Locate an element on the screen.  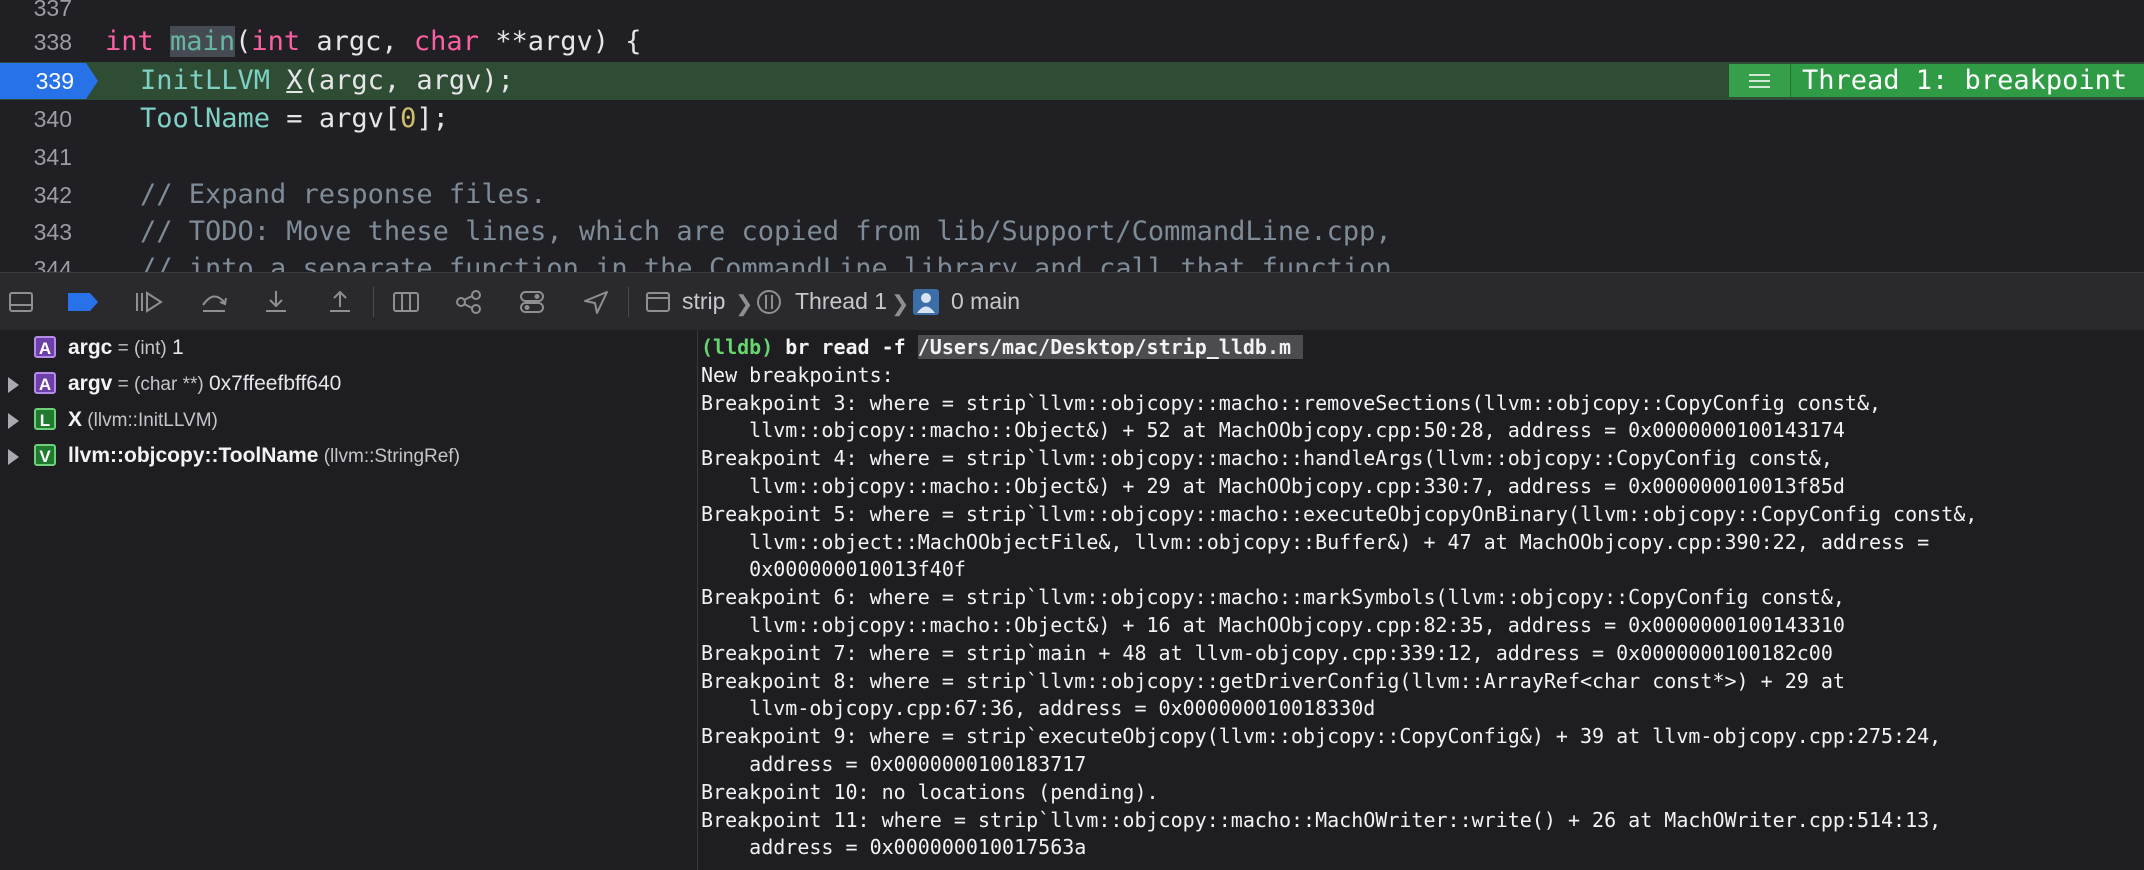
breadcrumb-frame: 0 main is located at coordinates (985, 301).